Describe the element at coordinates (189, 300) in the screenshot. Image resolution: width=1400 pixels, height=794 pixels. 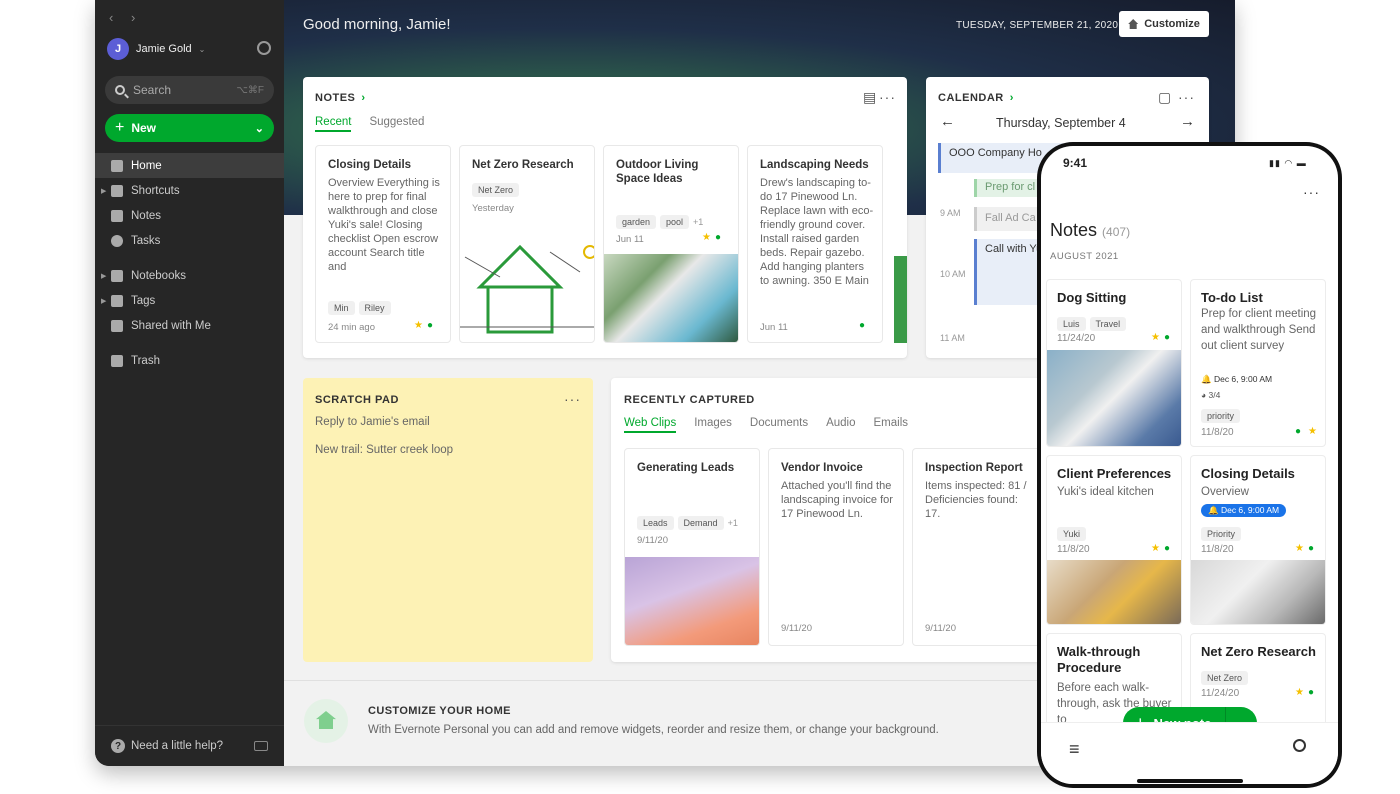
I see `sidebar-item-tags: ▶Tags` at that location.